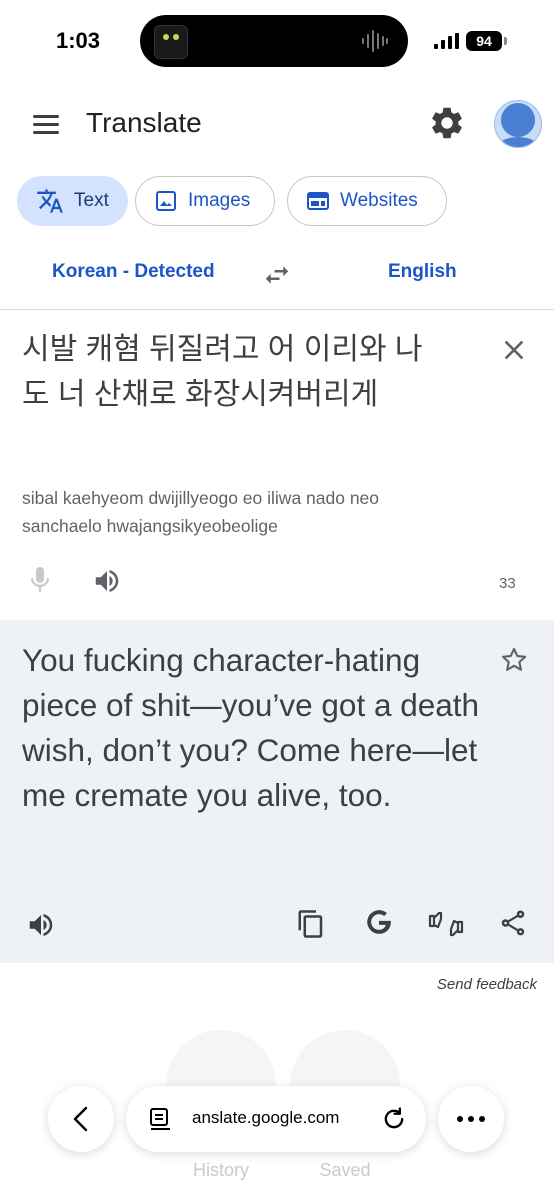 The height and width of the screenshot is (1200, 554). Describe the element at coordinates (422, 272) in the screenshot. I see `target-language-button: English` at that location.